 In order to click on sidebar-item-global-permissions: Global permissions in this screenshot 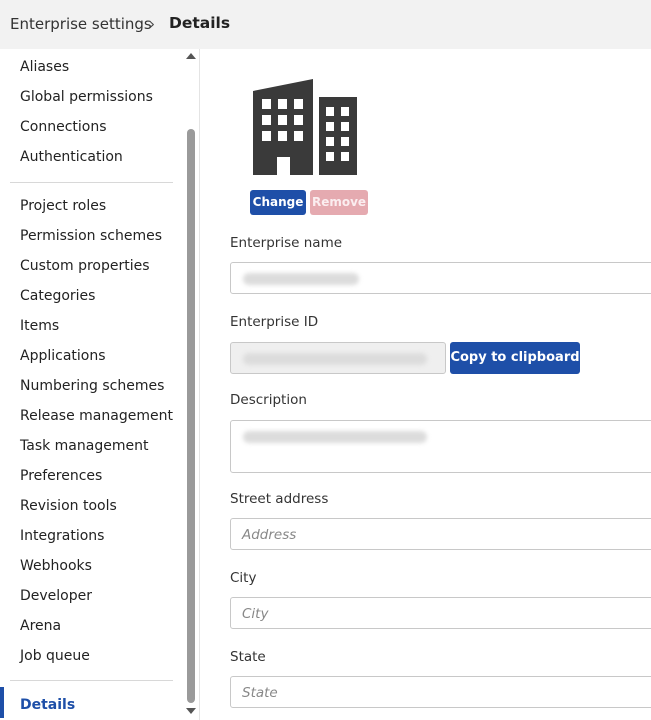, I will do `click(86, 97)`.